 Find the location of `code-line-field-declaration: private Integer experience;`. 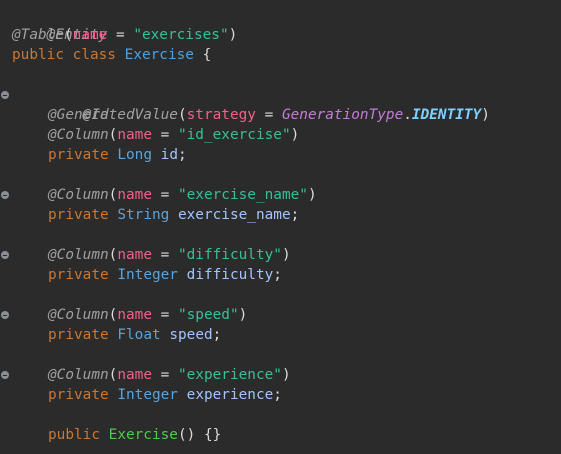

code-line-field-declaration: private Integer experience; is located at coordinates (165, 395).